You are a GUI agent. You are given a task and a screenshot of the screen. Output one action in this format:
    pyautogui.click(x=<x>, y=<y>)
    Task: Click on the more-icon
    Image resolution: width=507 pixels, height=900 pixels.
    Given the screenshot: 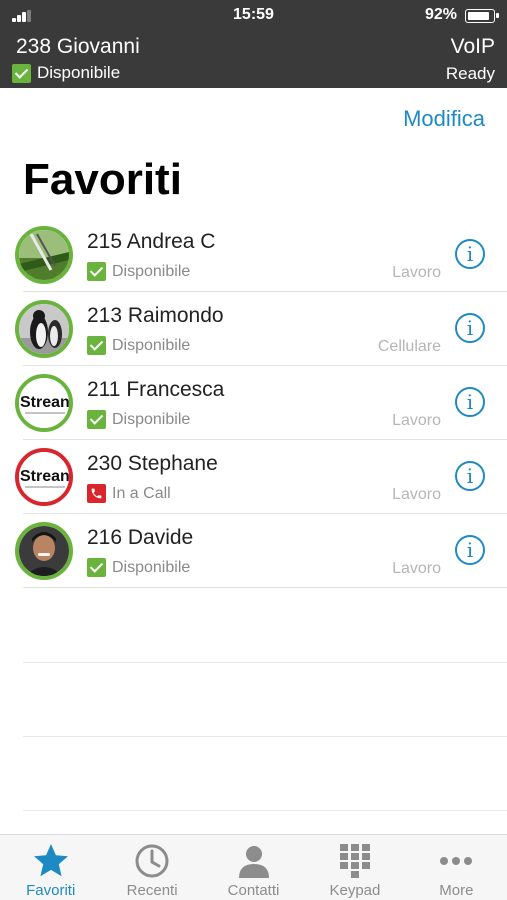 What is the action you would take?
    pyautogui.click(x=456, y=861)
    